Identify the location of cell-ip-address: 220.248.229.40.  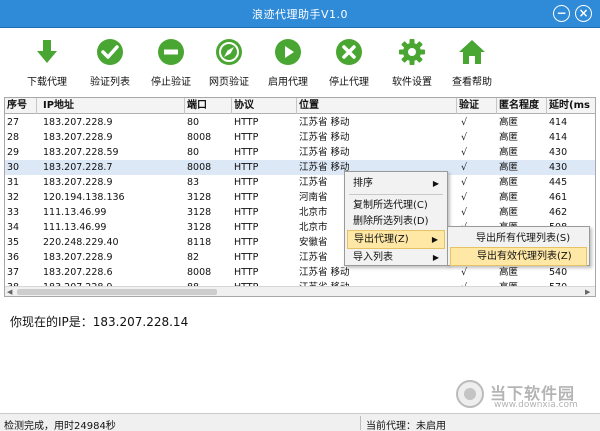
(81, 242).